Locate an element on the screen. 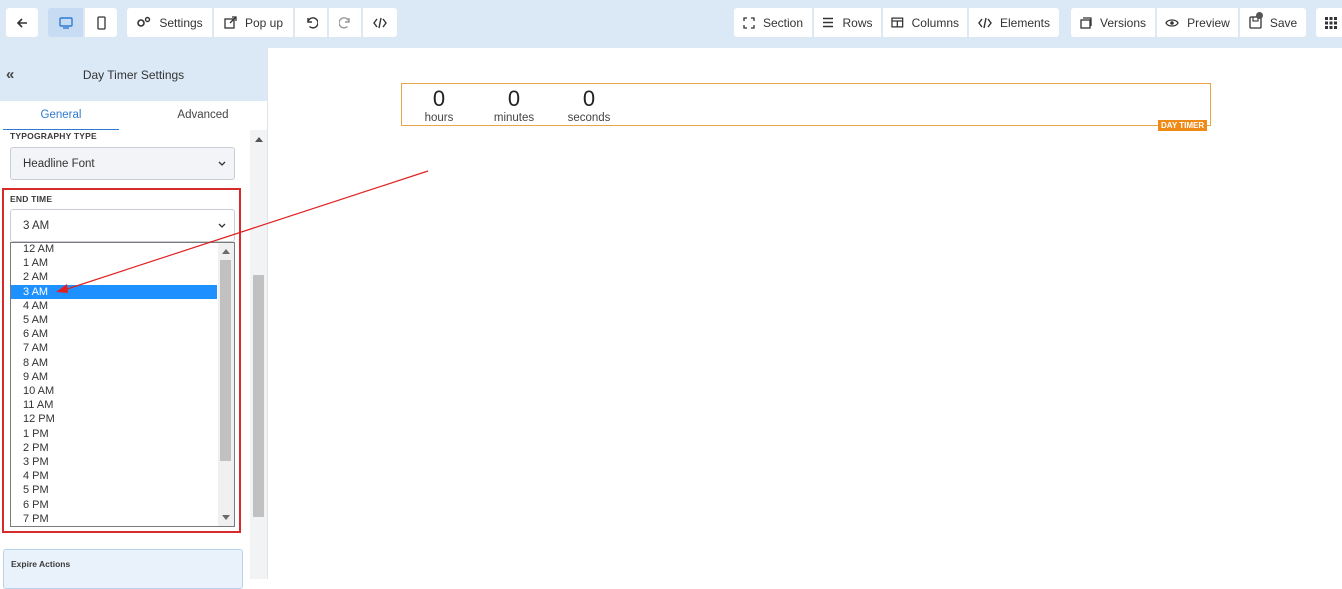 This screenshot has width=1342, height=589. annotation-arrow is located at coordinates (242, 231).